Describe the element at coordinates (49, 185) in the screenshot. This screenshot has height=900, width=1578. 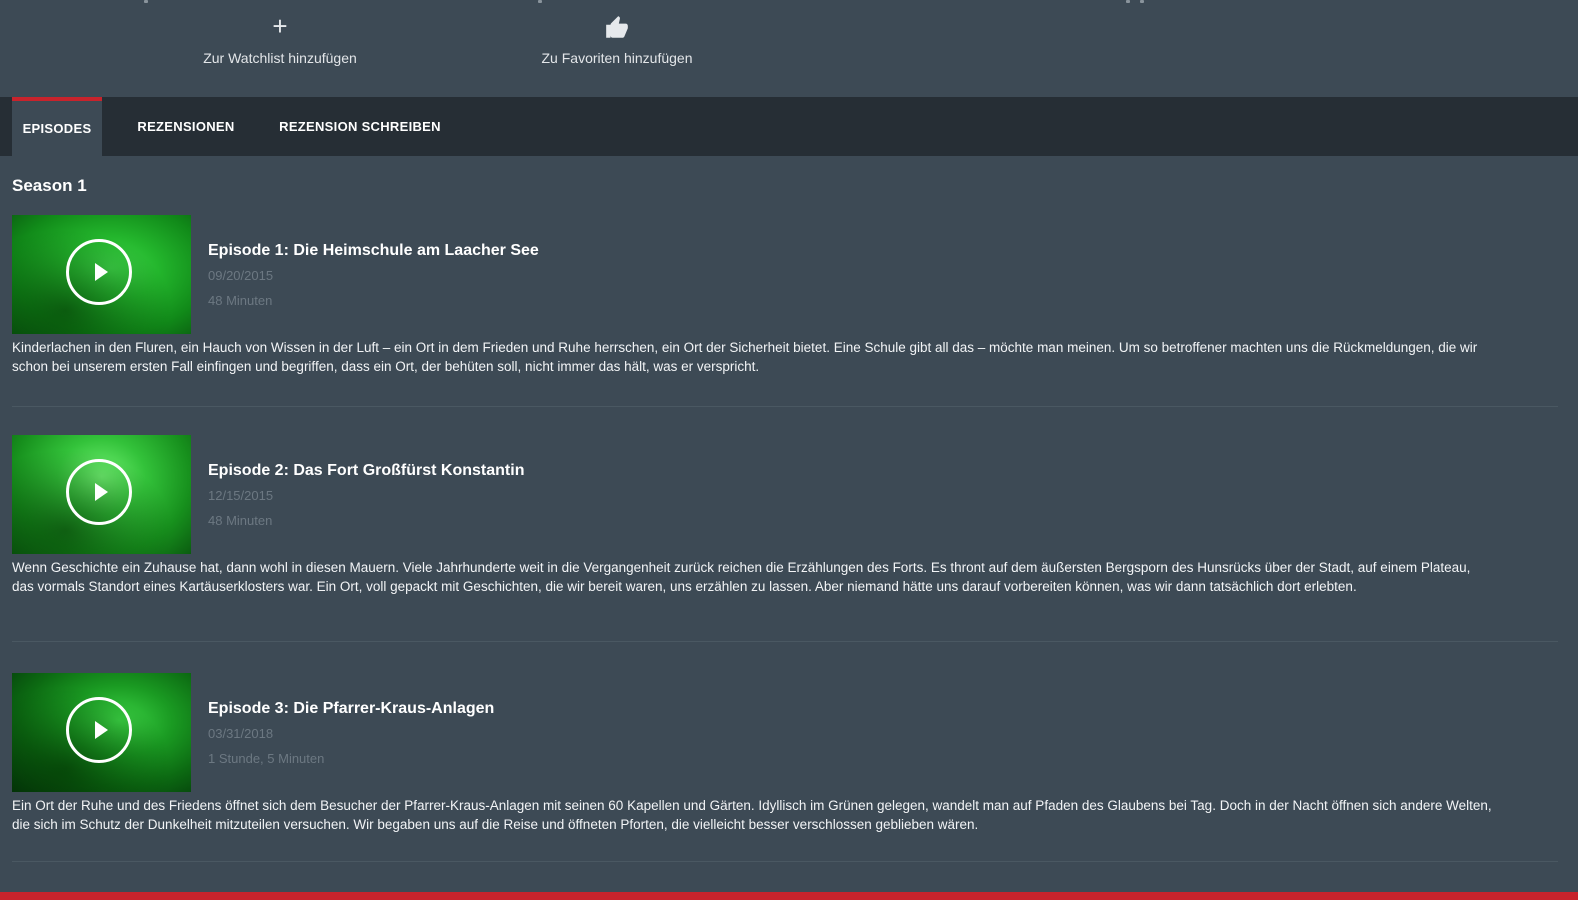
I see `season-title: Season 1` at that location.